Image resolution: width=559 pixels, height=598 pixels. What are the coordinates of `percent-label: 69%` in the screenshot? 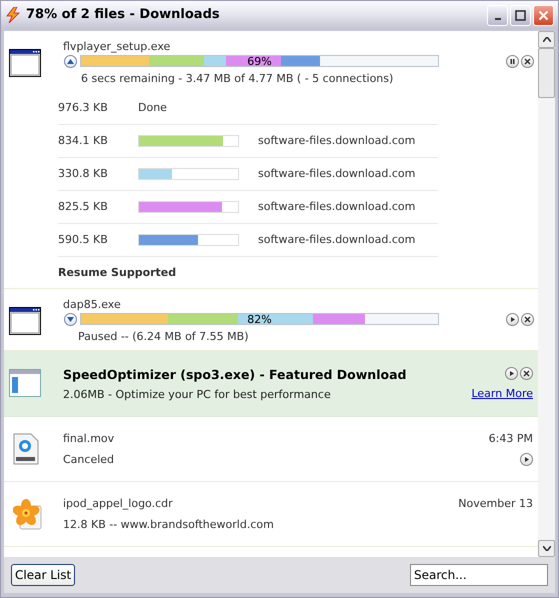 It's located at (259, 61).